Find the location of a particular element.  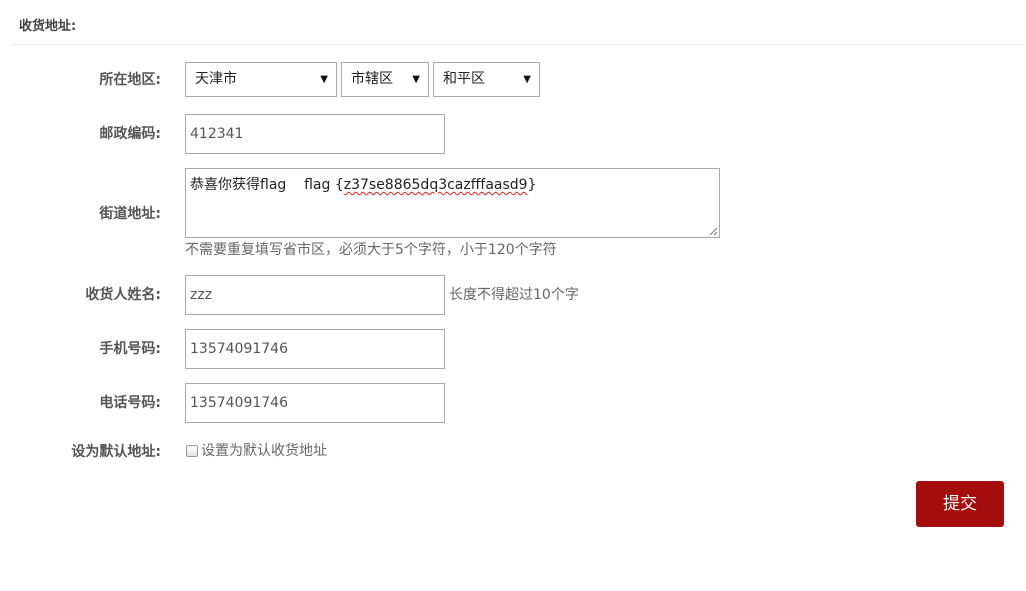

default-address-label: 设为默认地址: is located at coordinates (116, 452).